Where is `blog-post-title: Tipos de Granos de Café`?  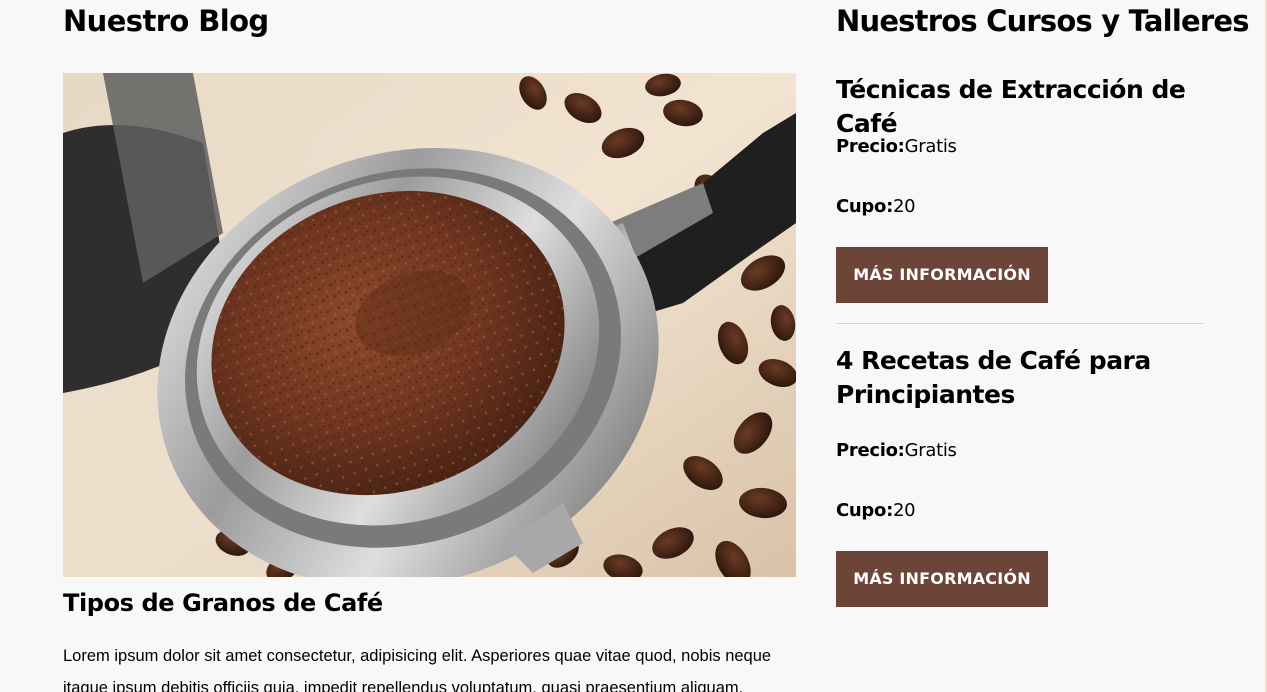 blog-post-title: Tipos de Granos de Café is located at coordinates (223, 603).